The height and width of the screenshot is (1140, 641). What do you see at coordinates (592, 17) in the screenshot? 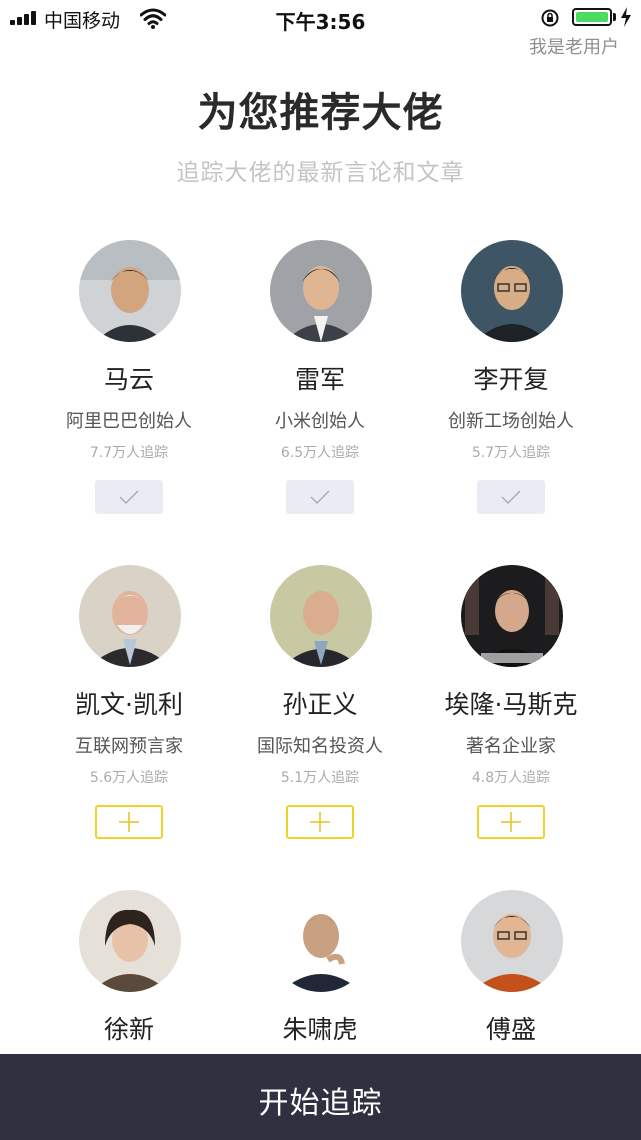
I see `battery-icon` at bounding box center [592, 17].